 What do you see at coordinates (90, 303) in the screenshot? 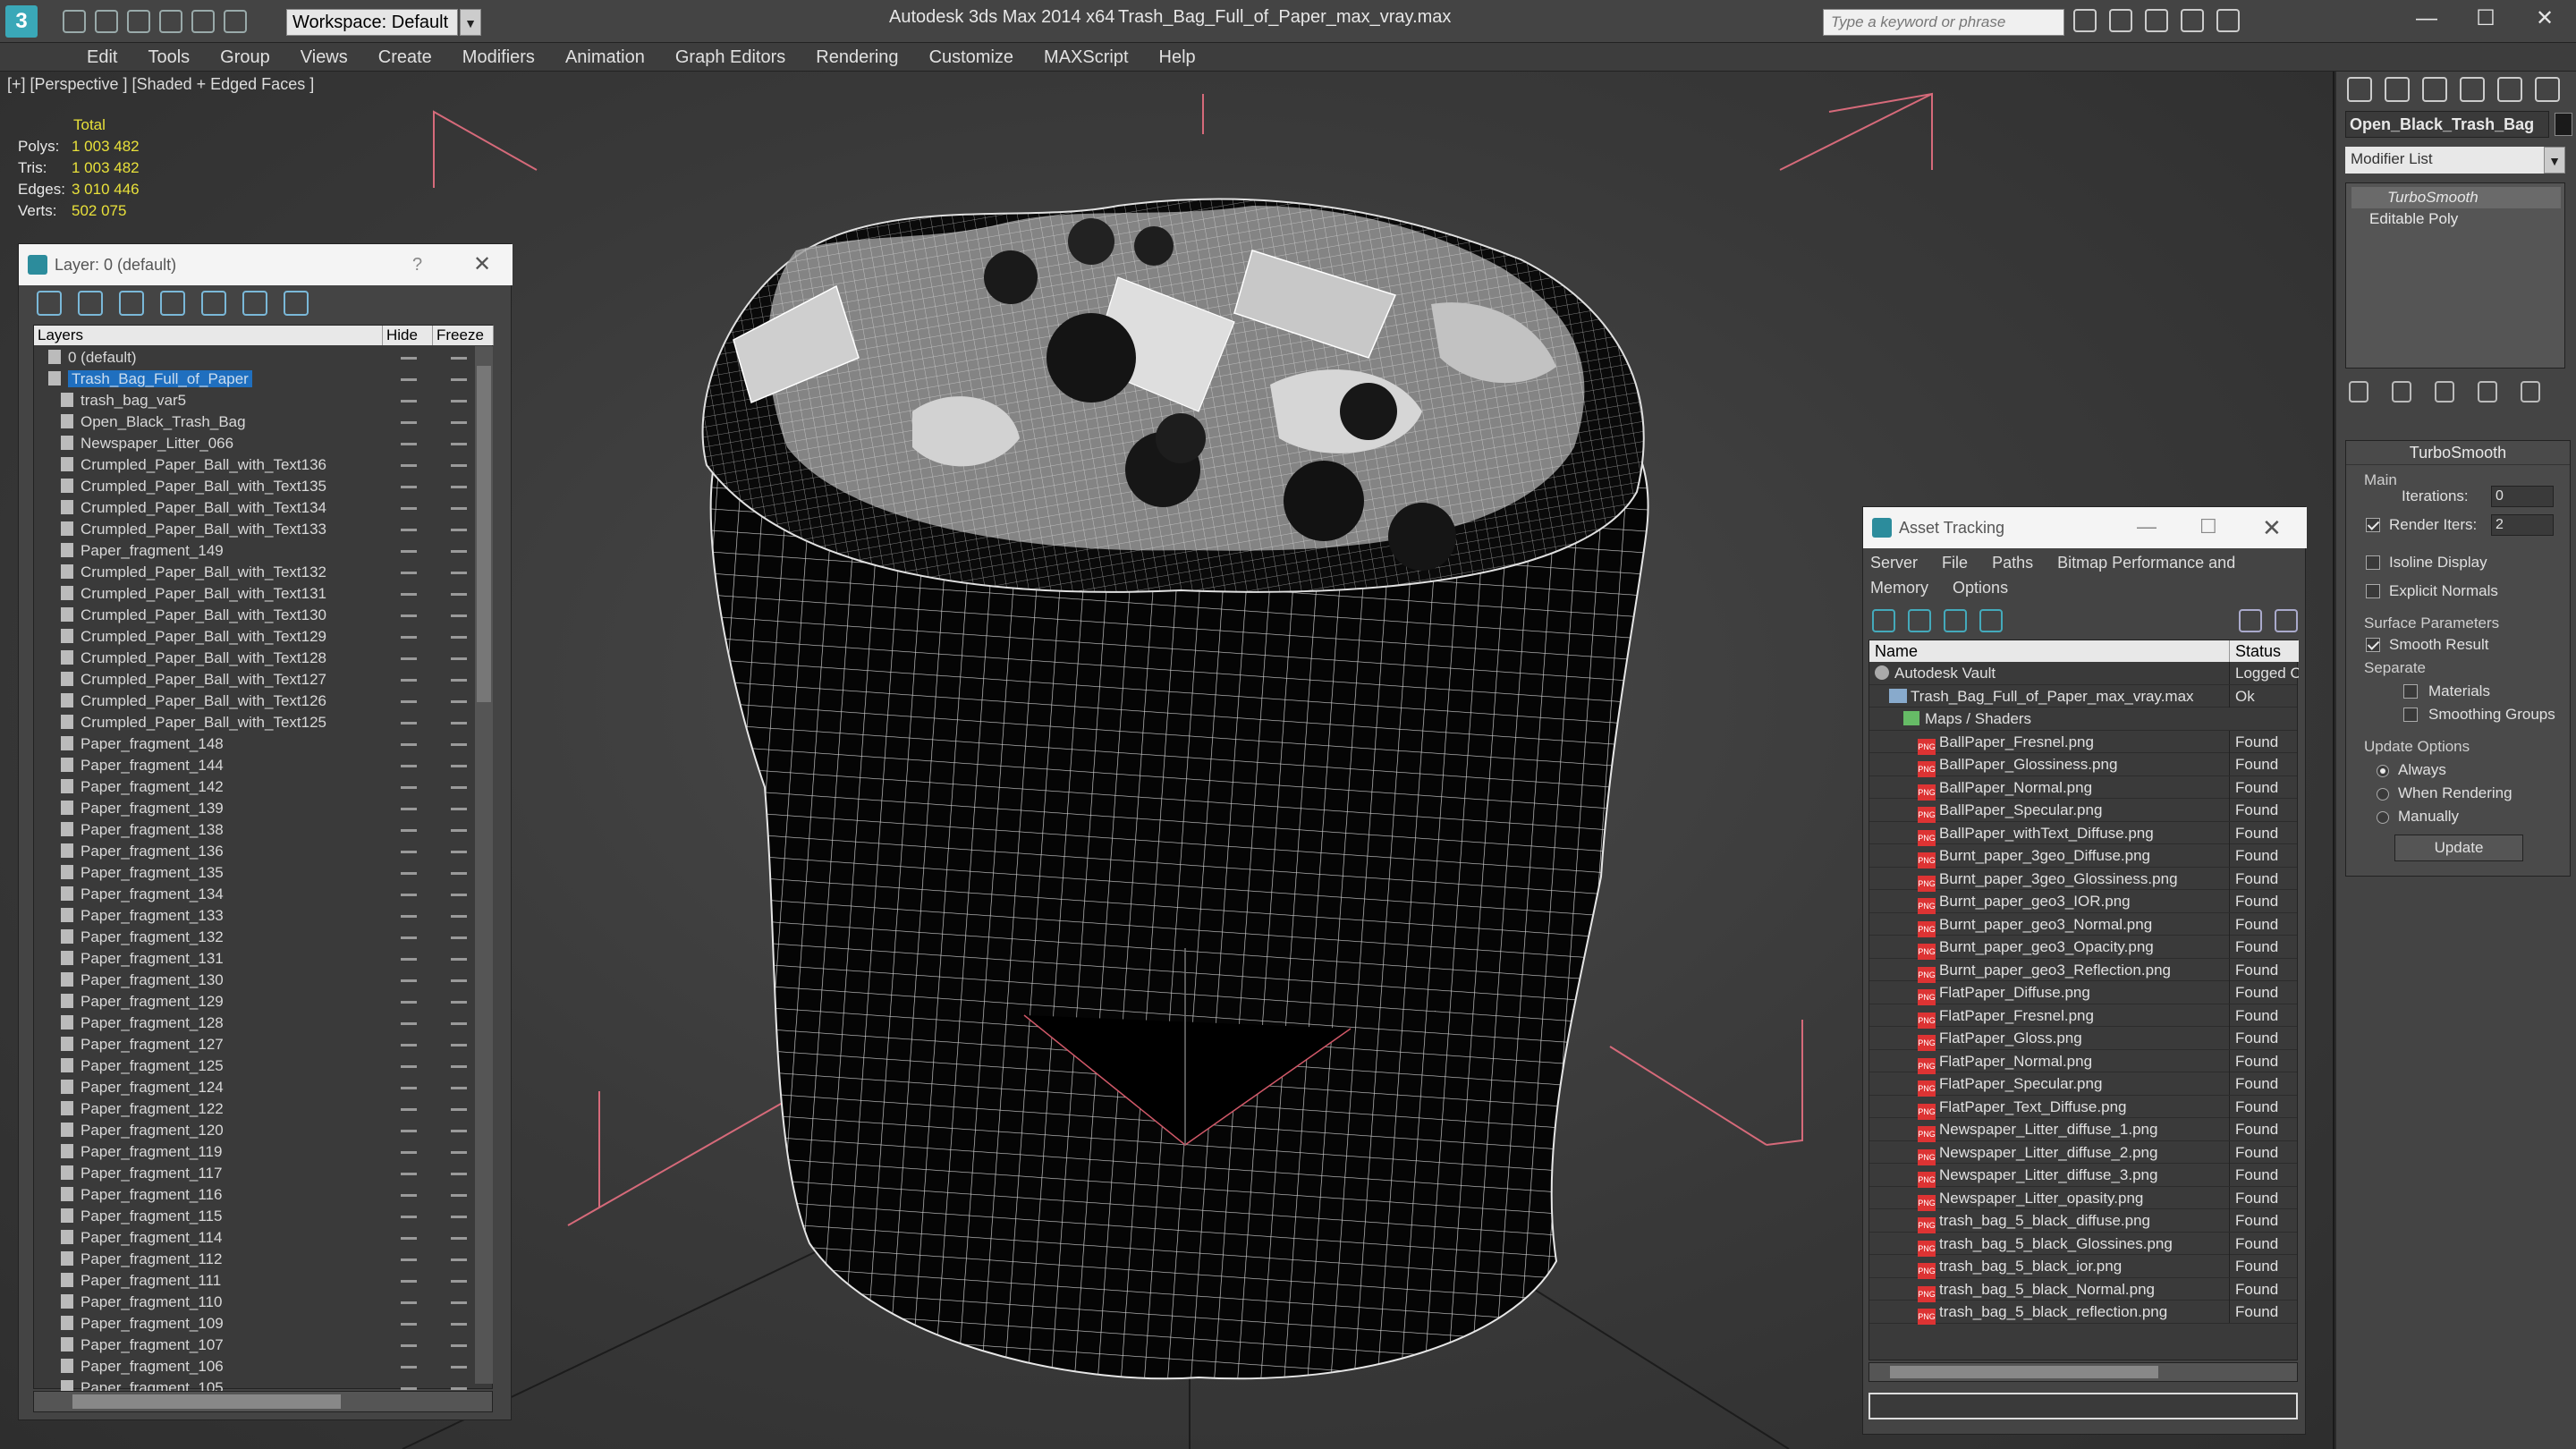
I see `delete-layer-icon` at bounding box center [90, 303].